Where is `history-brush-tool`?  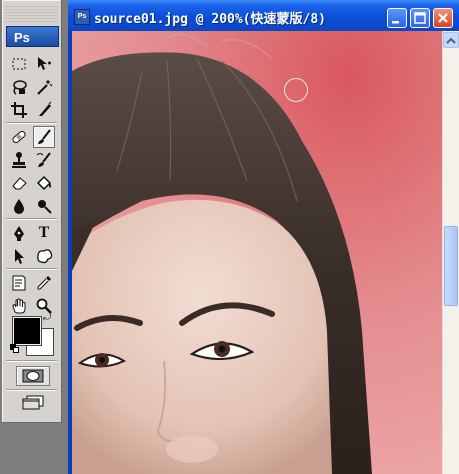 history-brush-tool is located at coordinates (44, 160).